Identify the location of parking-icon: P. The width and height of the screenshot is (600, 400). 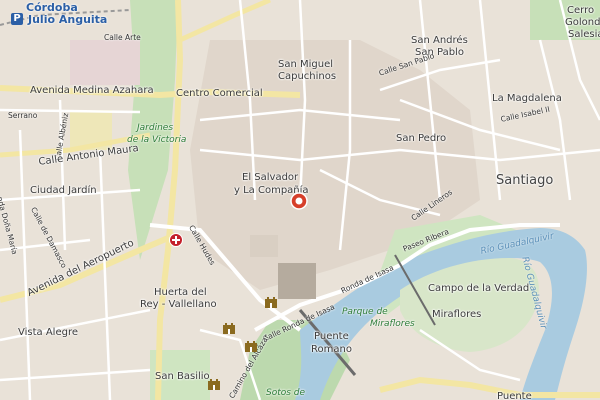
(17, 19).